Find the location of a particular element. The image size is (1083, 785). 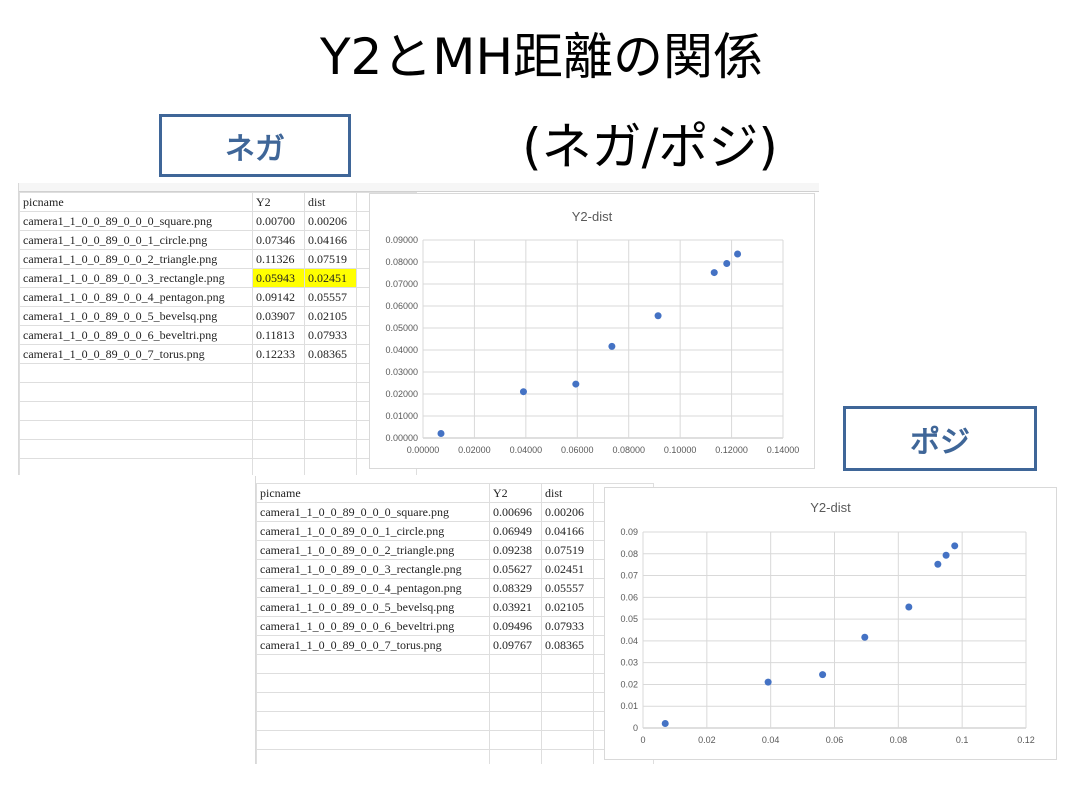

y2-cell: 0.12233 is located at coordinates (278, 354).